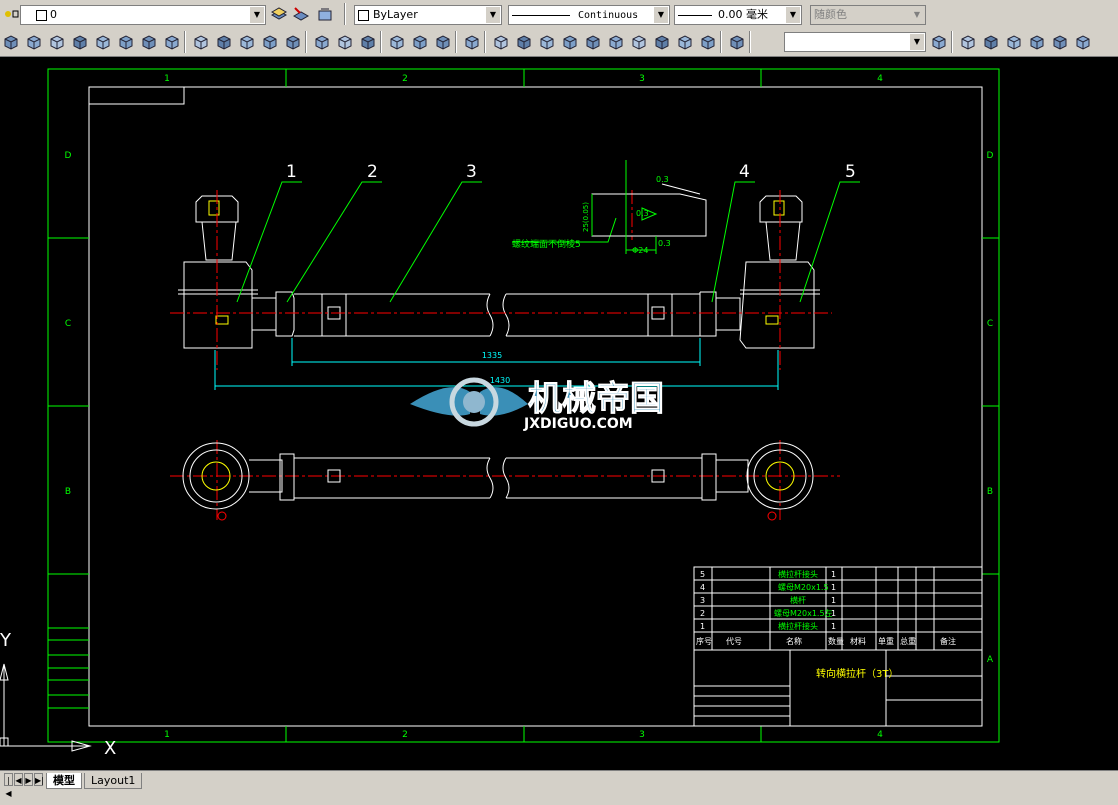 This screenshot has height=805, width=1118. I want to click on tab-first-icon: |◀, so click(8, 785).